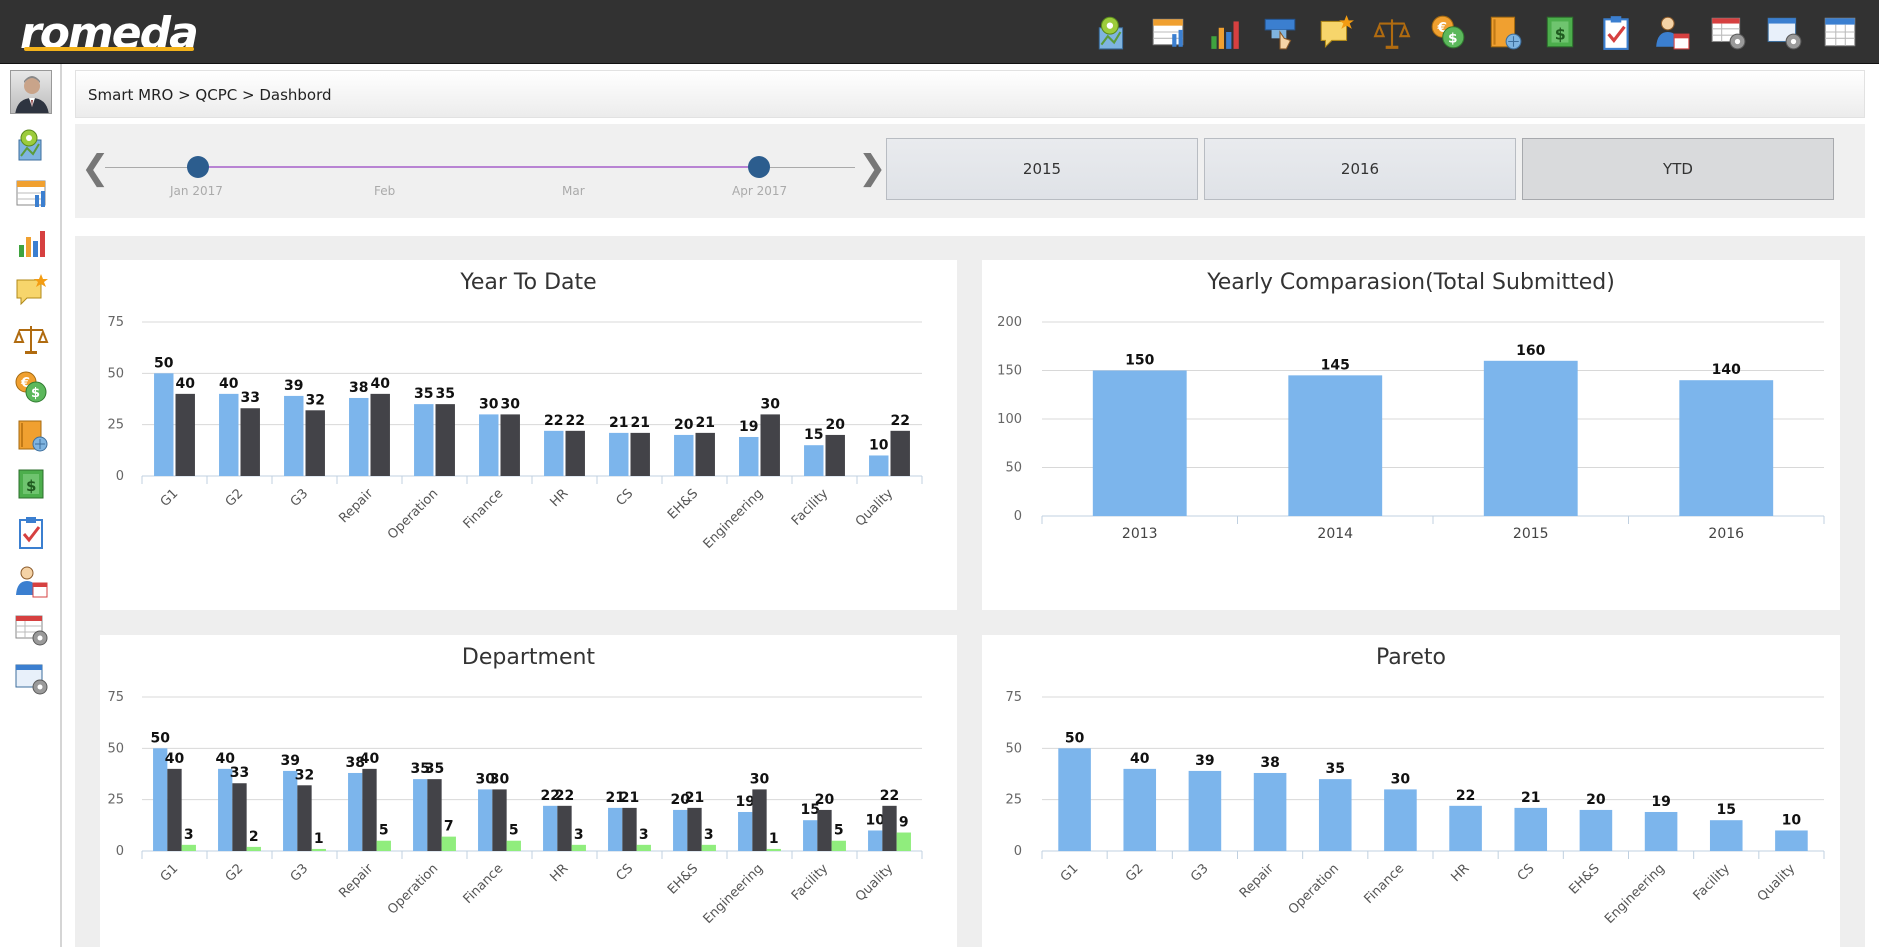 This screenshot has height=947, width=1879. Describe the element at coordinates (1660, 802) in the screenshot. I see `data-label: 19` at that location.